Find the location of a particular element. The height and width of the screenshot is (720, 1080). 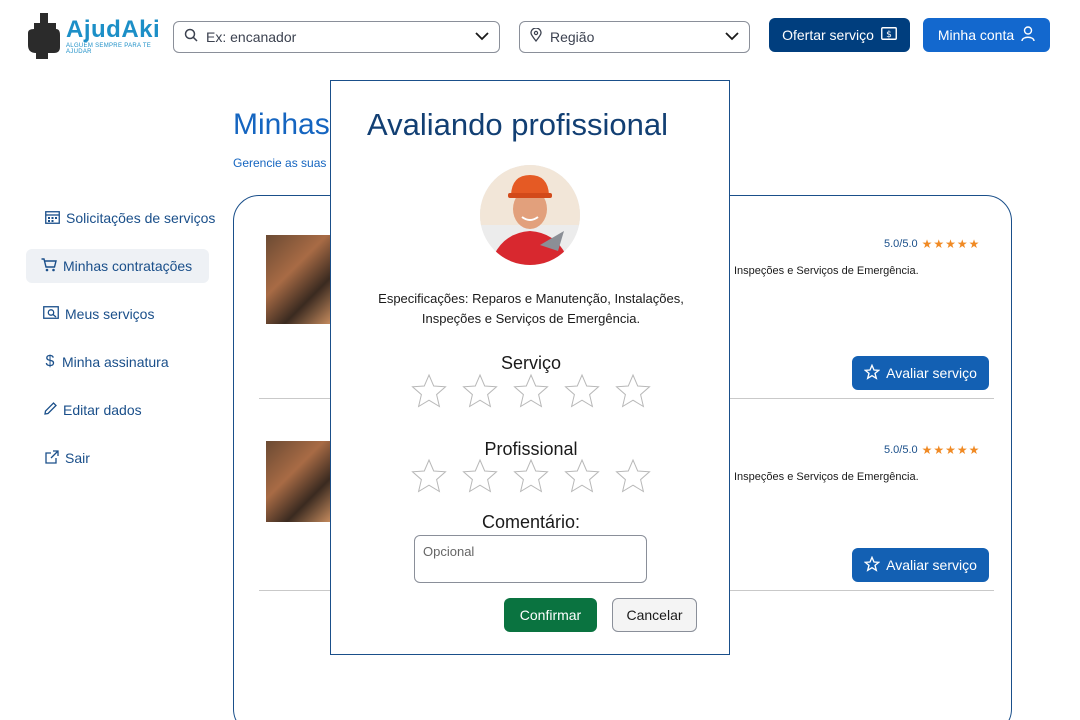

offer-service-button: Ofertar serviço $ is located at coordinates (839, 35).